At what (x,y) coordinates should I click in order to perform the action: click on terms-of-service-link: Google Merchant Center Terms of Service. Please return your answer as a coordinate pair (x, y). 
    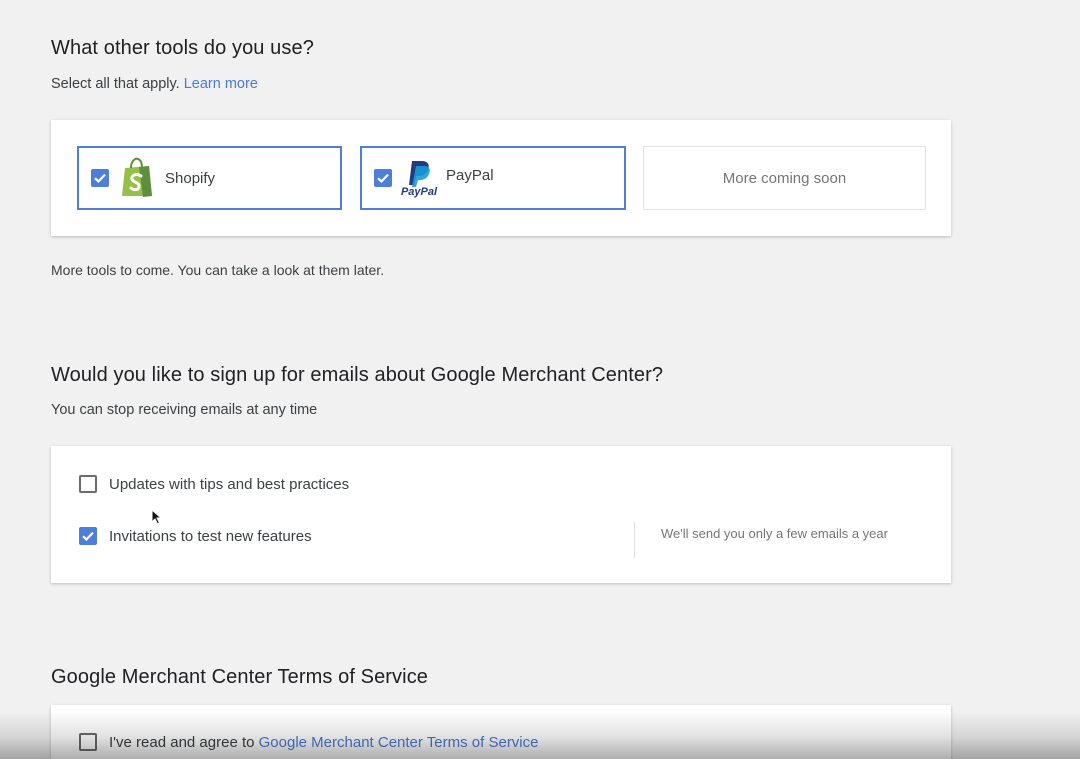
    Looking at the image, I should click on (399, 742).